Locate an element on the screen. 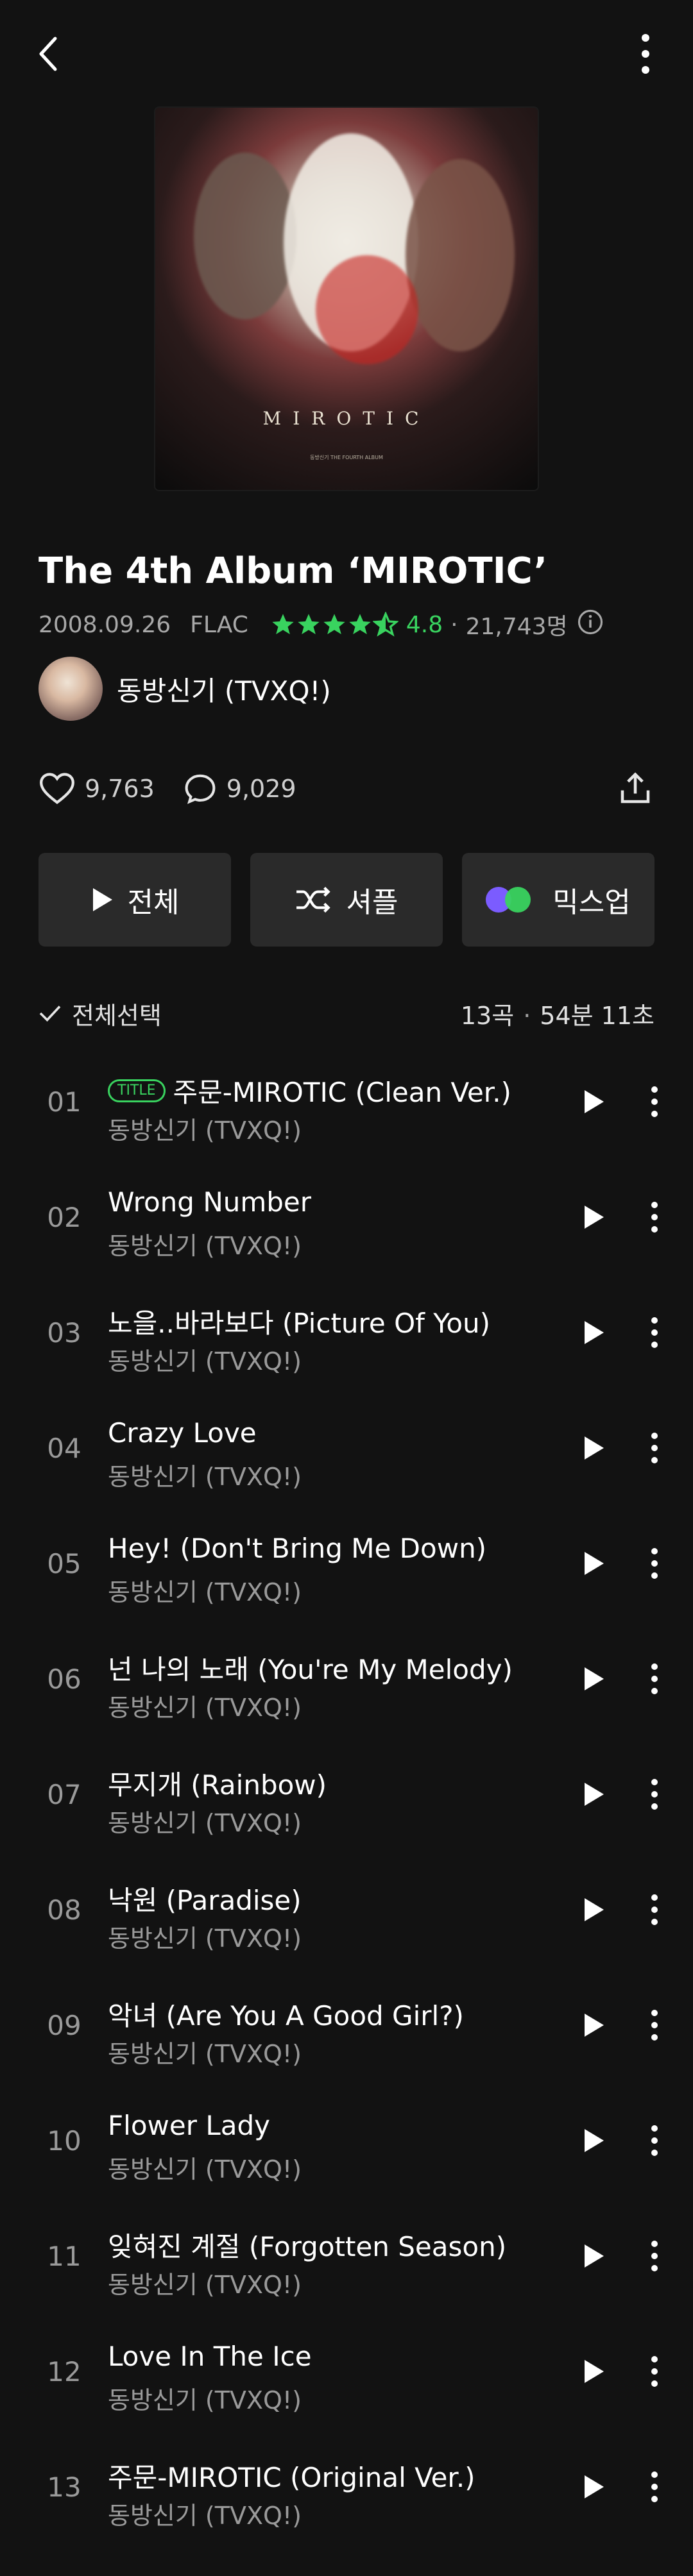 The width and height of the screenshot is (693, 2576). track-title: Love In The Ice is located at coordinates (210, 2356).